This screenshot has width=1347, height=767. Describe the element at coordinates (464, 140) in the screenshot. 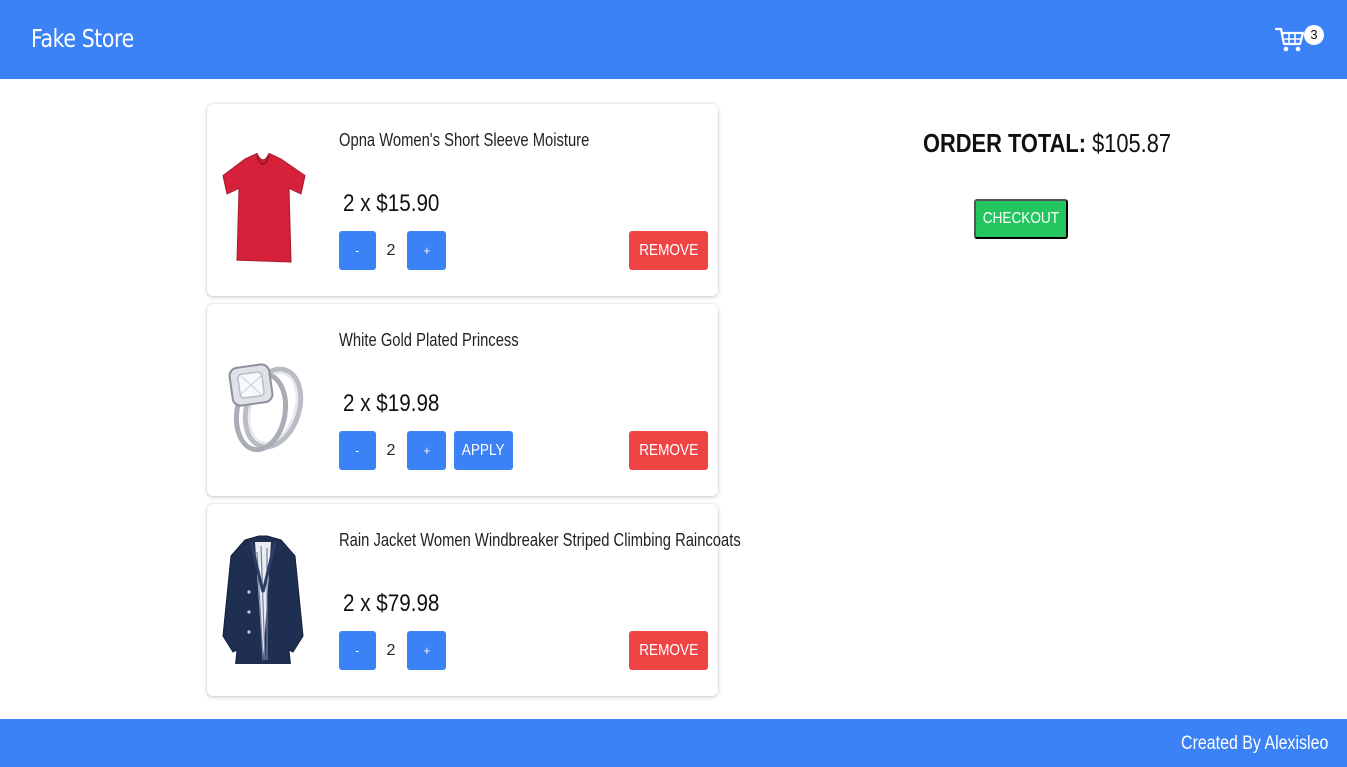

I see `product-title: Opna Women's Short Sleeve Moisture` at that location.